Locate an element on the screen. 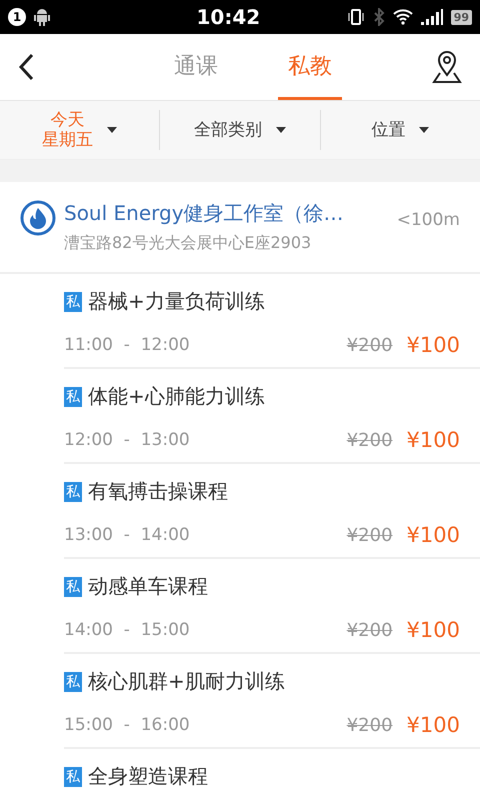  class-time: 11:00 - 12:00 is located at coordinates (127, 345).